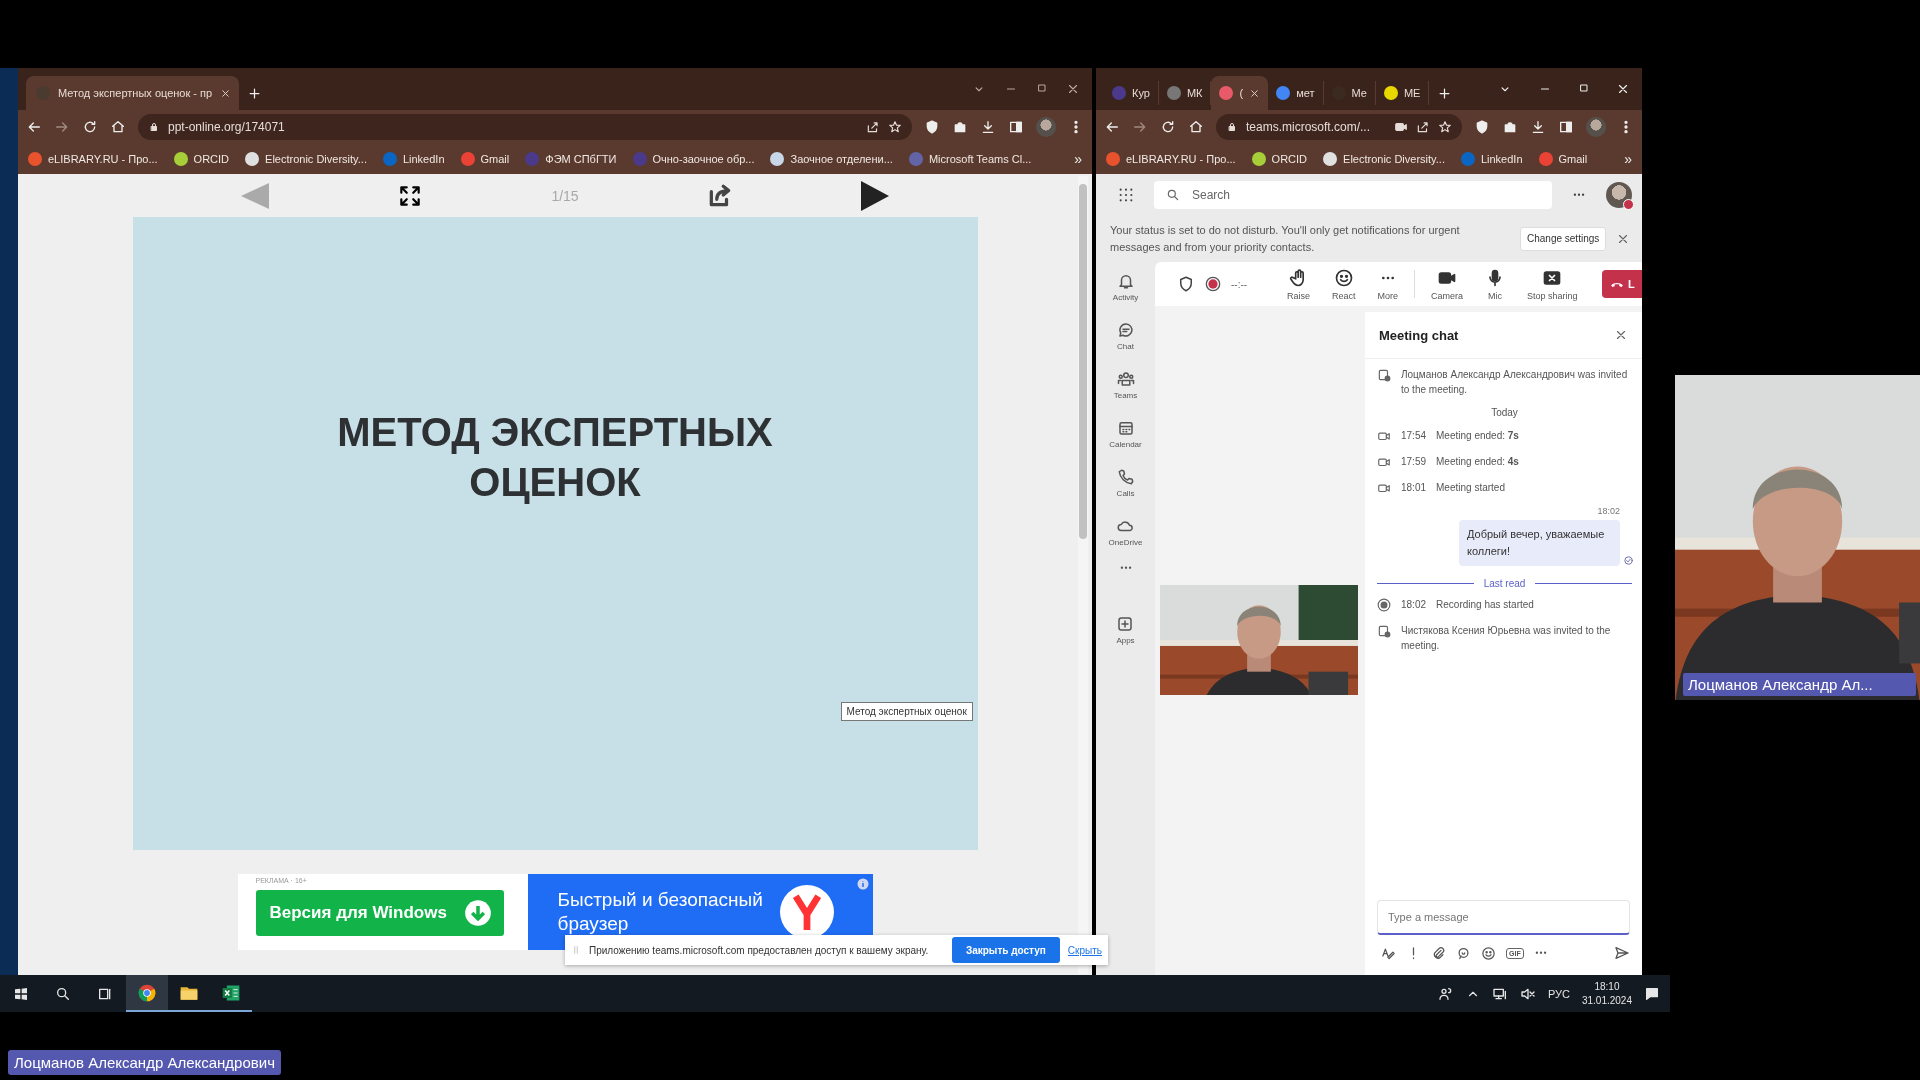  What do you see at coordinates (63, 993) in the screenshot?
I see `search-icon` at bounding box center [63, 993].